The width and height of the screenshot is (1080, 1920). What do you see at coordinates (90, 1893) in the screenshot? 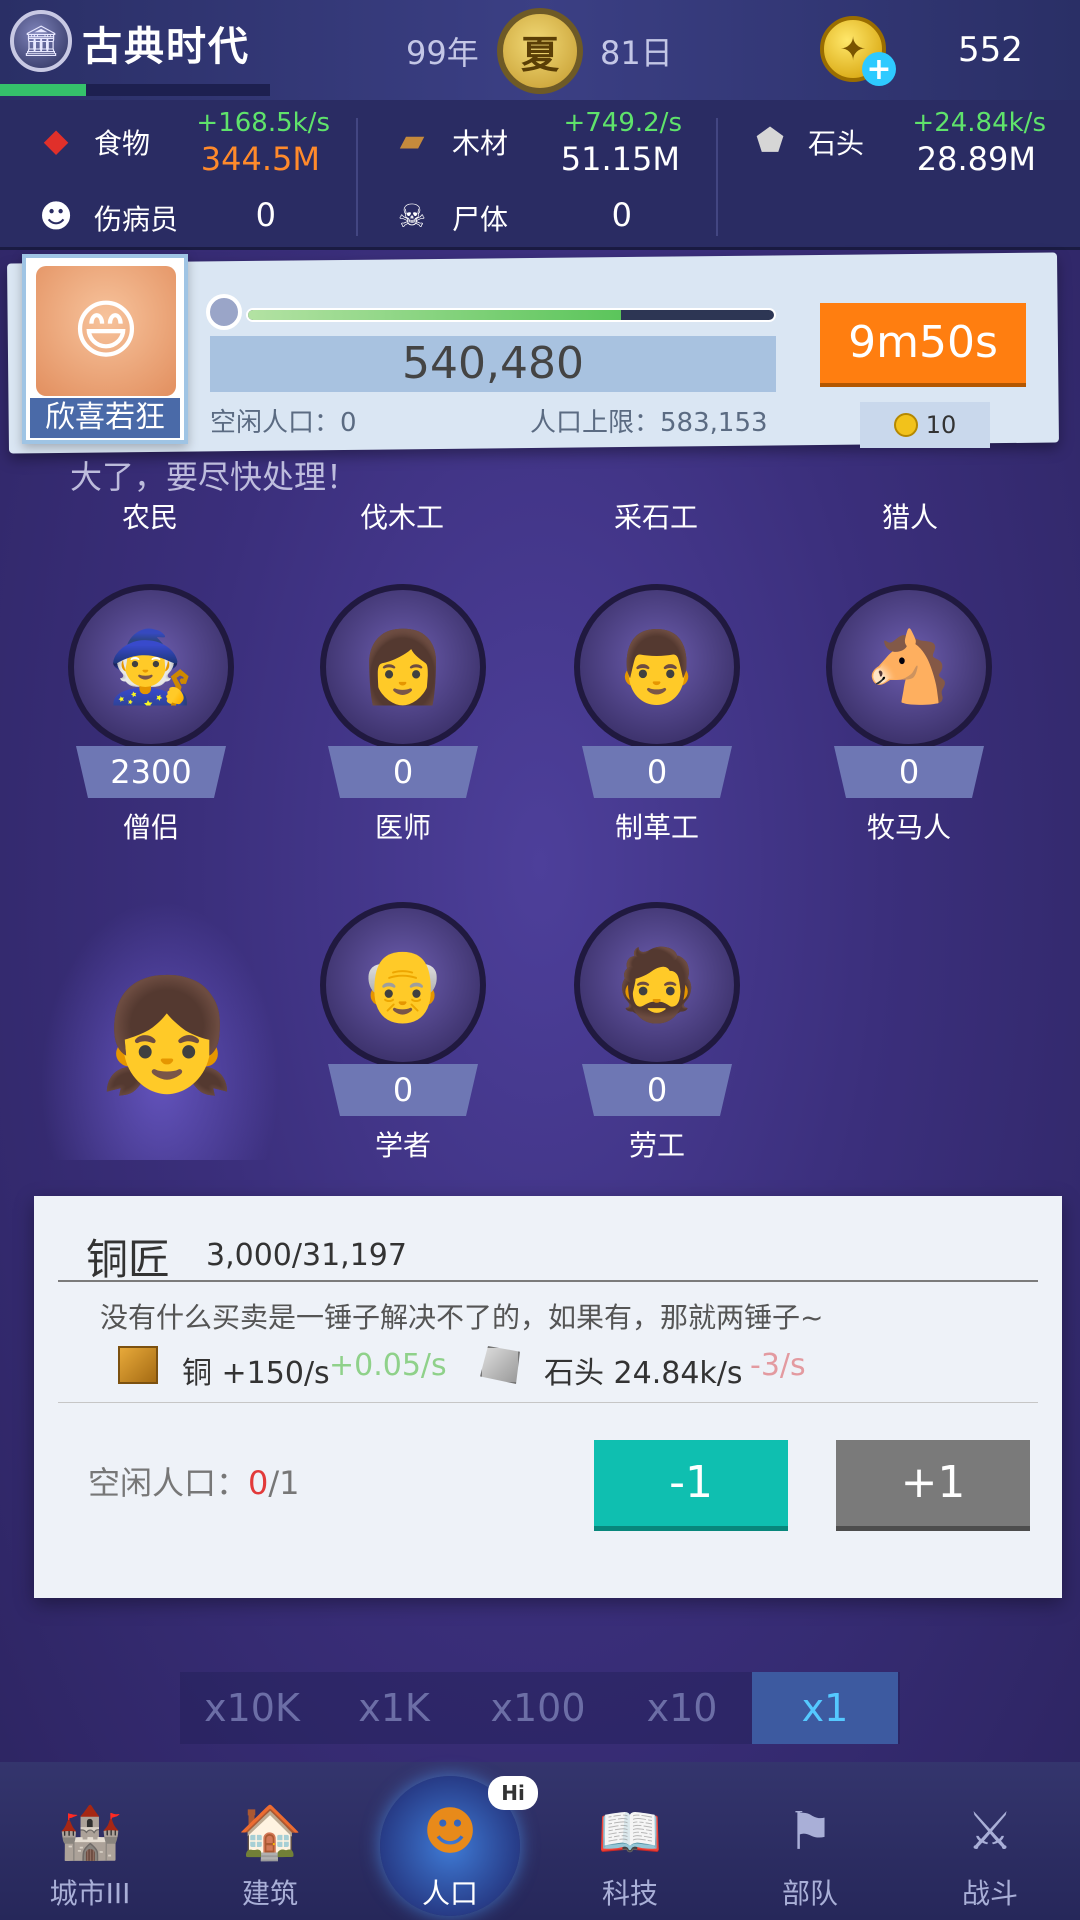
I see `nav-label: 城市III` at bounding box center [90, 1893].